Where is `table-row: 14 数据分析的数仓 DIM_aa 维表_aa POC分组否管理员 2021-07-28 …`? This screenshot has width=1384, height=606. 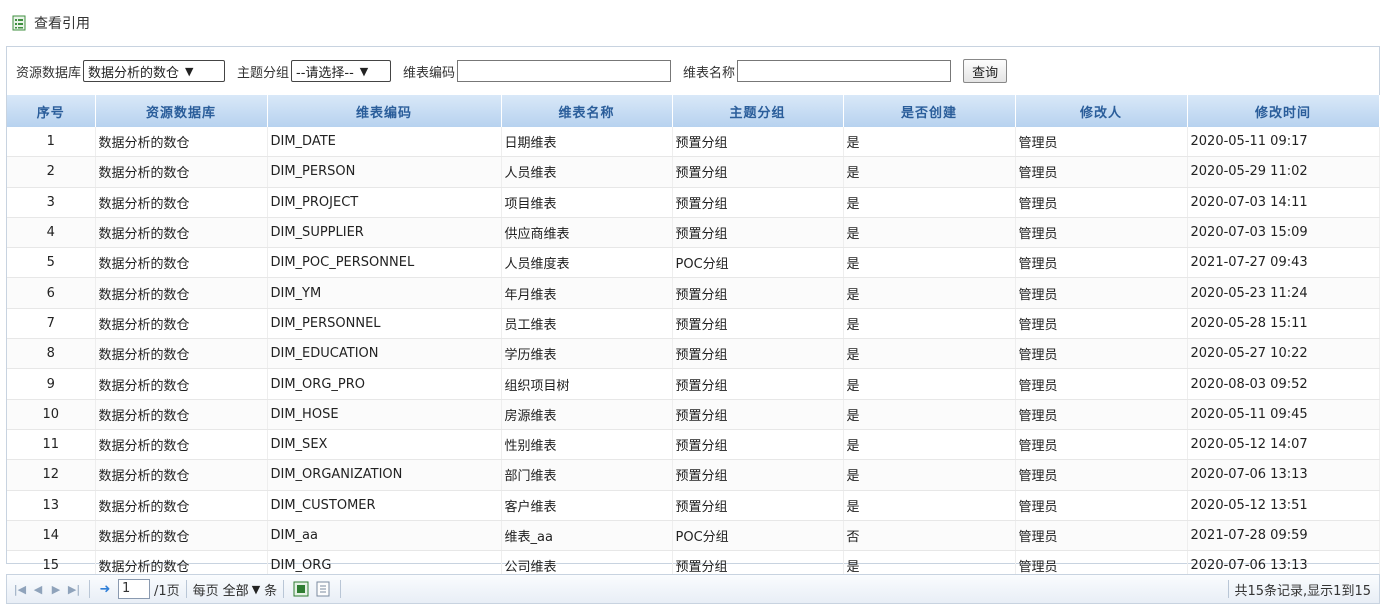
table-row: 14 数据分析的数仓 DIM_aa 维表_aa POC分组否管理员 2021-07-28 … is located at coordinates (693, 536).